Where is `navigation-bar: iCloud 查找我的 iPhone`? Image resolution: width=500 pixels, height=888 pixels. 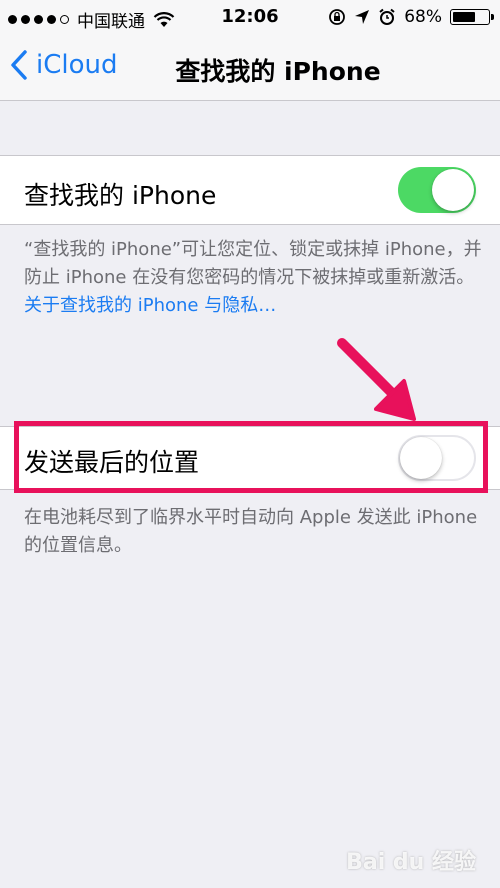
navigation-bar: iCloud 查找我的 iPhone is located at coordinates (250, 68).